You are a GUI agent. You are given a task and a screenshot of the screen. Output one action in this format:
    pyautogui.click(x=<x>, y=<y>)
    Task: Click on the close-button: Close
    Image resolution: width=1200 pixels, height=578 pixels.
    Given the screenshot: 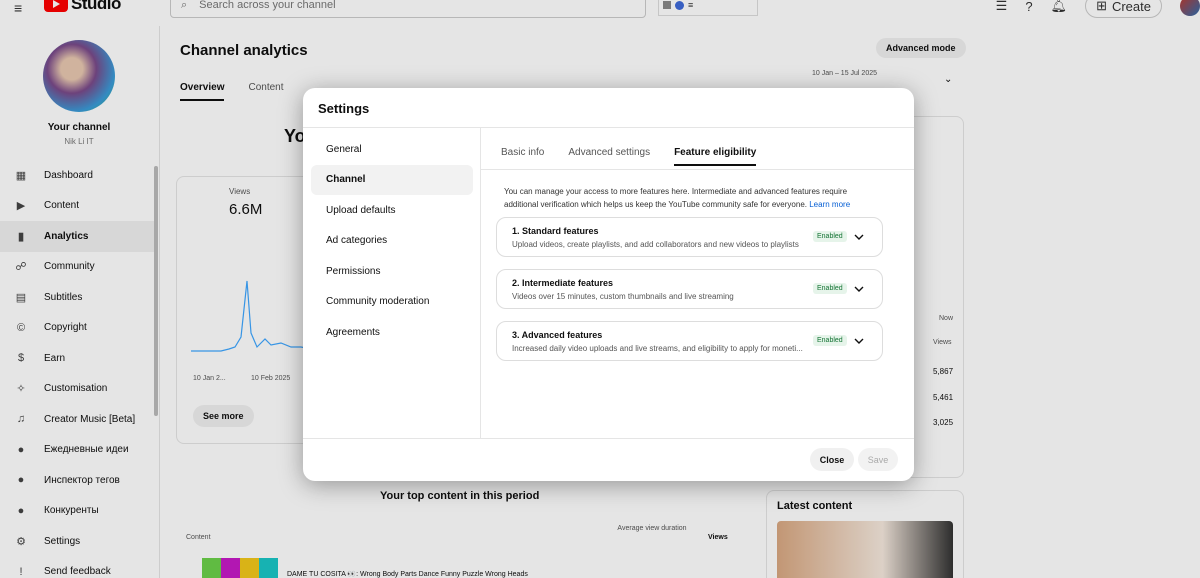 What is the action you would take?
    pyautogui.click(x=832, y=459)
    